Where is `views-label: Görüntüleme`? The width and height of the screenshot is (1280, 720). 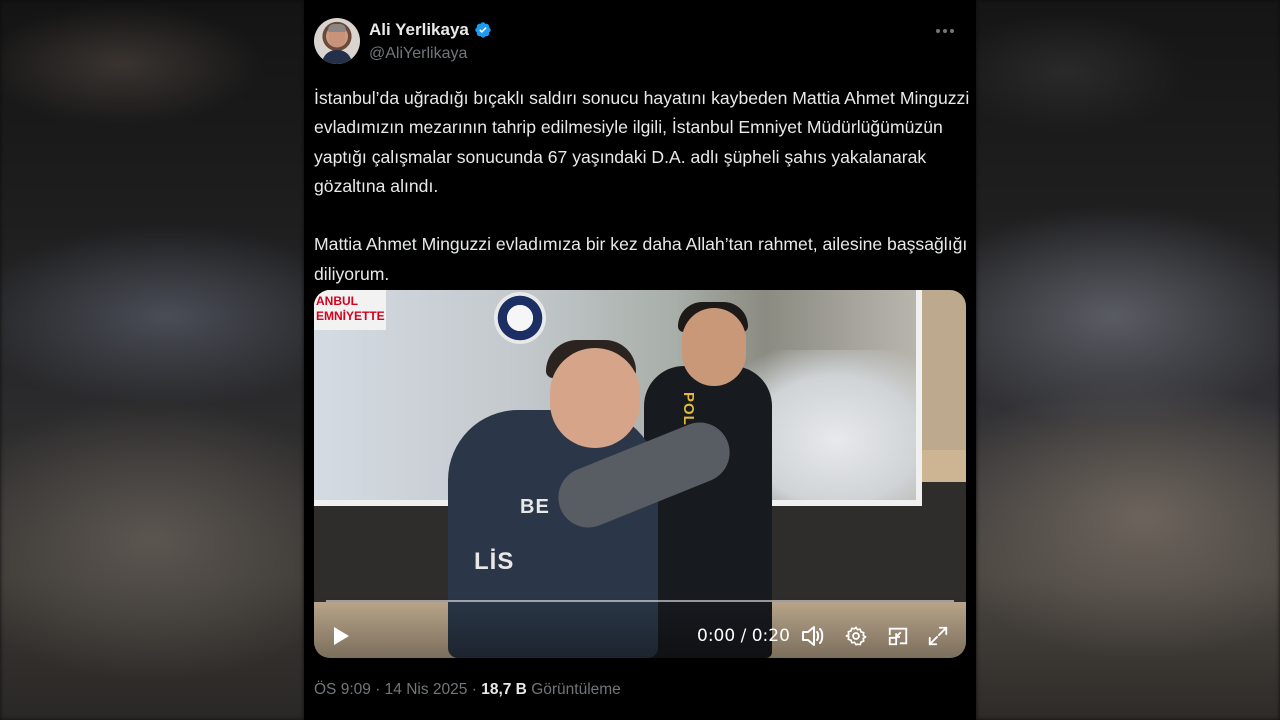 views-label: Görüntüleme is located at coordinates (576, 689).